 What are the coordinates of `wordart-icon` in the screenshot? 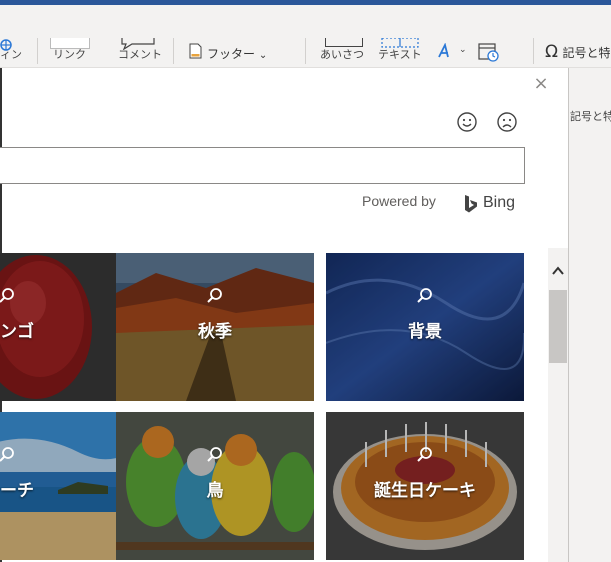 It's located at (445, 51).